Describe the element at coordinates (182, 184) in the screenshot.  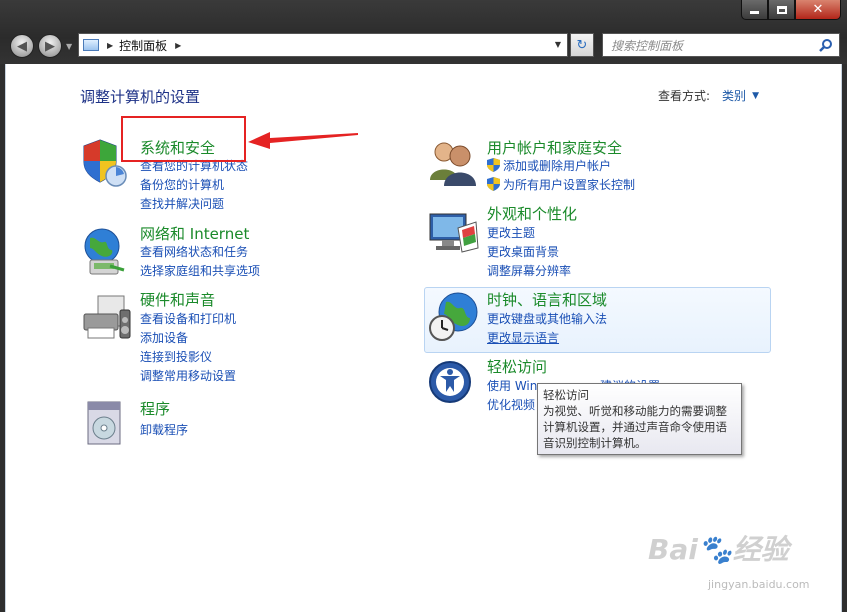
I see `link-backup-computer: 备份您的计算机` at that location.